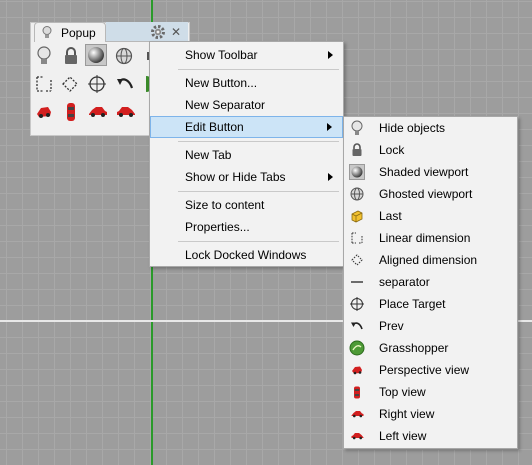 The width and height of the screenshot is (532, 465). What do you see at coordinates (96, 55) in the screenshot?
I see `shaded-viewport-tool-icon` at bounding box center [96, 55].